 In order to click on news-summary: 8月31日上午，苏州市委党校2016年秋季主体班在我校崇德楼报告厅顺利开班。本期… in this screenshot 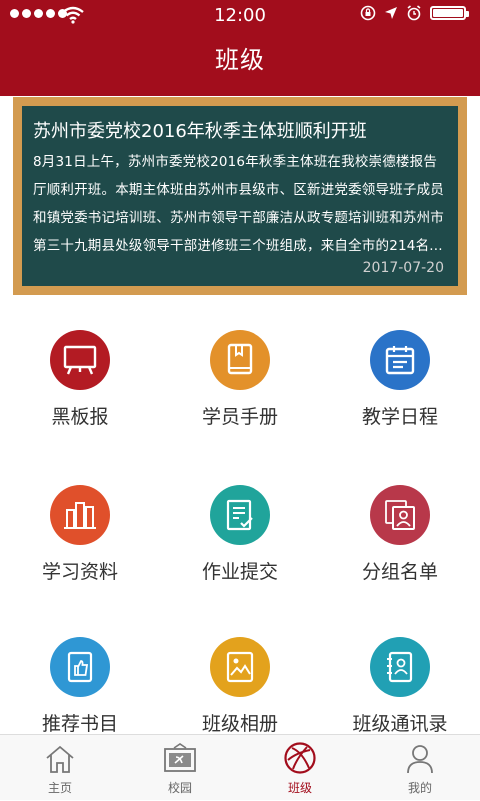, I will do `click(238, 204)`.